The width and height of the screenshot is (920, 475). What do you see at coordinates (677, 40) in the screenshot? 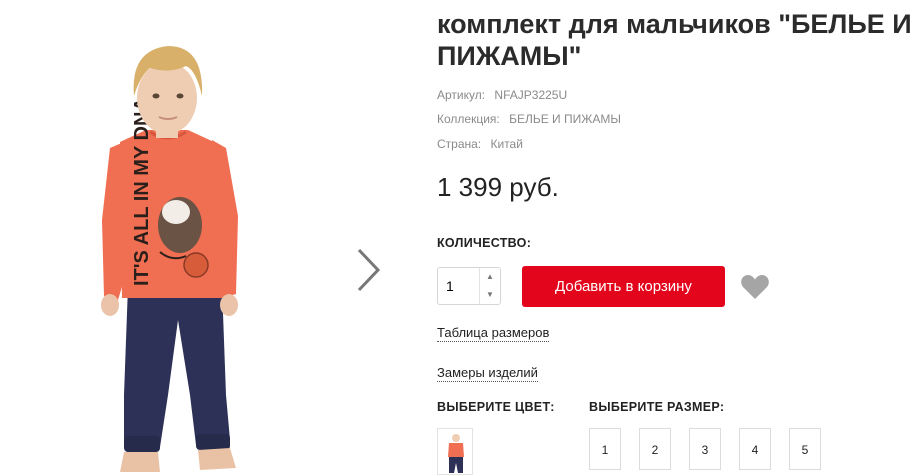
I see `product-title: комплект для мальчиков "БЕЛЬЕ И ПИЖАМЫ"` at bounding box center [677, 40].